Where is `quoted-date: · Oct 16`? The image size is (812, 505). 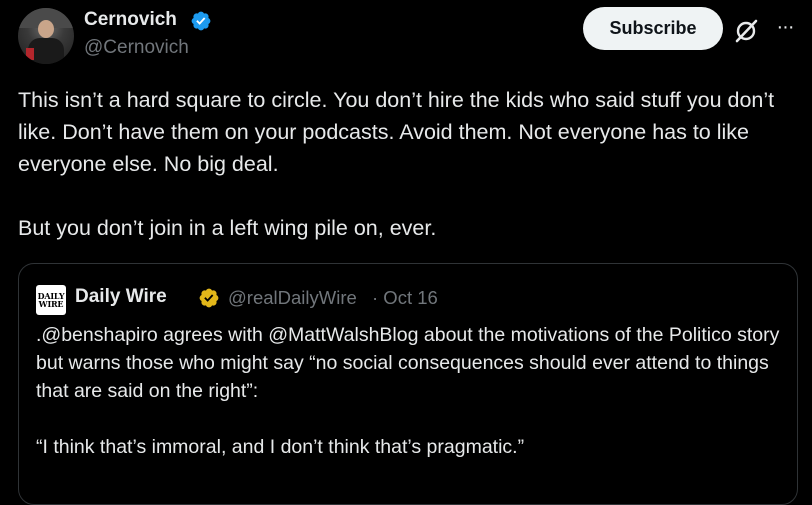 quoted-date: · Oct 16 is located at coordinates (405, 297).